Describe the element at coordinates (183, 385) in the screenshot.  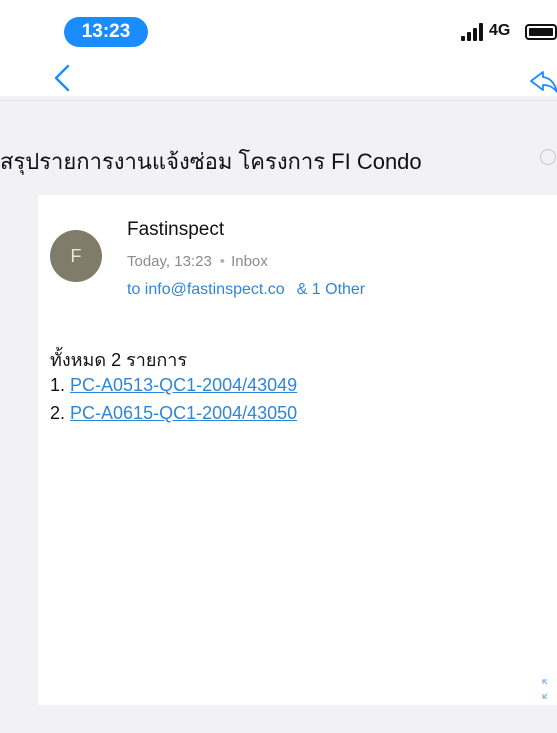
I see `report-link: PC-A0513-QC1-2004/43049` at that location.